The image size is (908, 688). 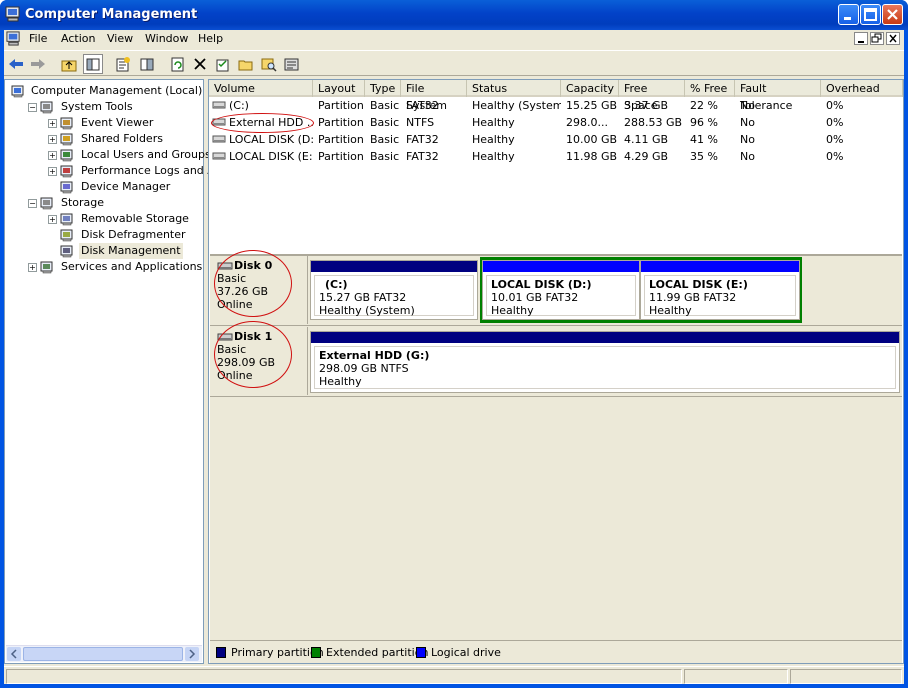 What do you see at coordinates (166, 38) in the screenshot?
I see `menu-window: Window` at bounding box center [166, 38].